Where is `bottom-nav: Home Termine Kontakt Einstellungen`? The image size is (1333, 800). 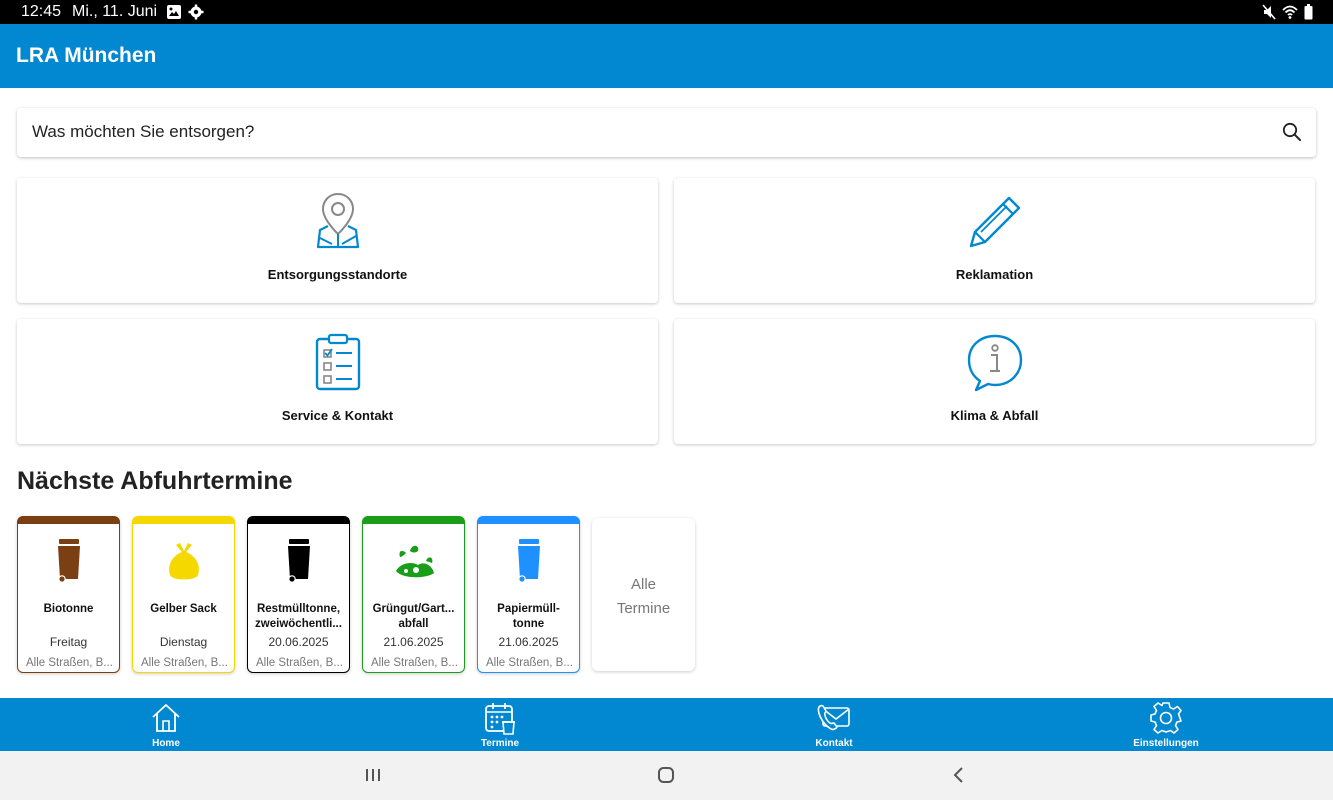
bottom-nav: Home Termine Kontakt Einstellungen is located at coordinates (666, 724).